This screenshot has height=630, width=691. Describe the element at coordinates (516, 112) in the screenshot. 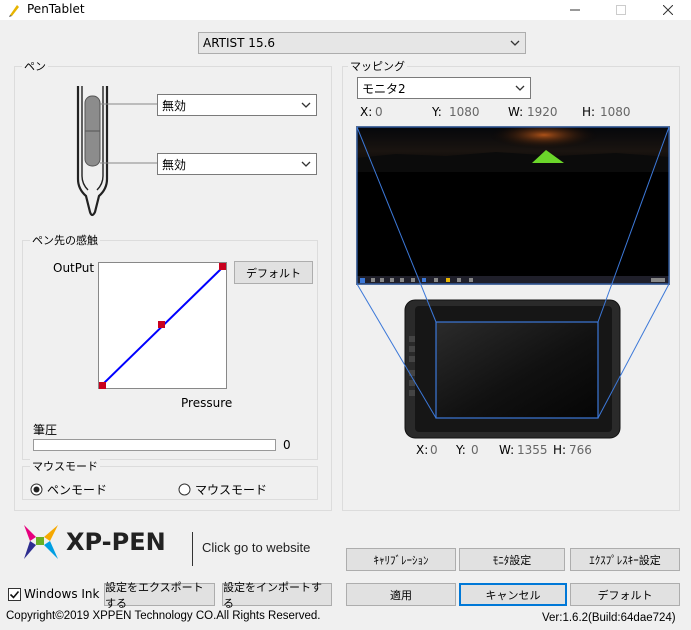

I see `screen-w-label: W:` at that location.